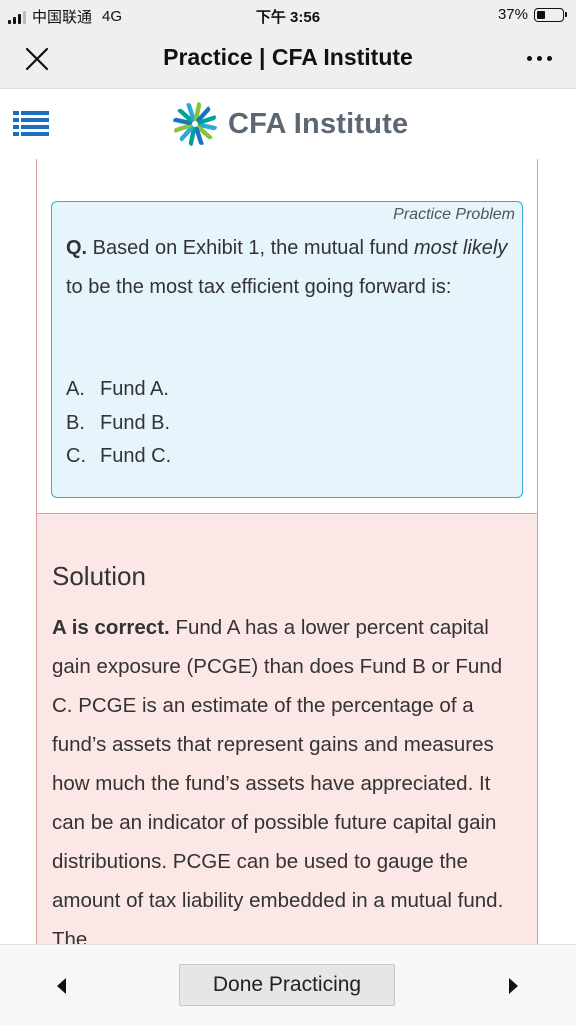 This screenshot has height=1025, width=576. Describe the element at coordinates (461, 248) in the screenshot. I see `question-emphasis: most likely` at that location.